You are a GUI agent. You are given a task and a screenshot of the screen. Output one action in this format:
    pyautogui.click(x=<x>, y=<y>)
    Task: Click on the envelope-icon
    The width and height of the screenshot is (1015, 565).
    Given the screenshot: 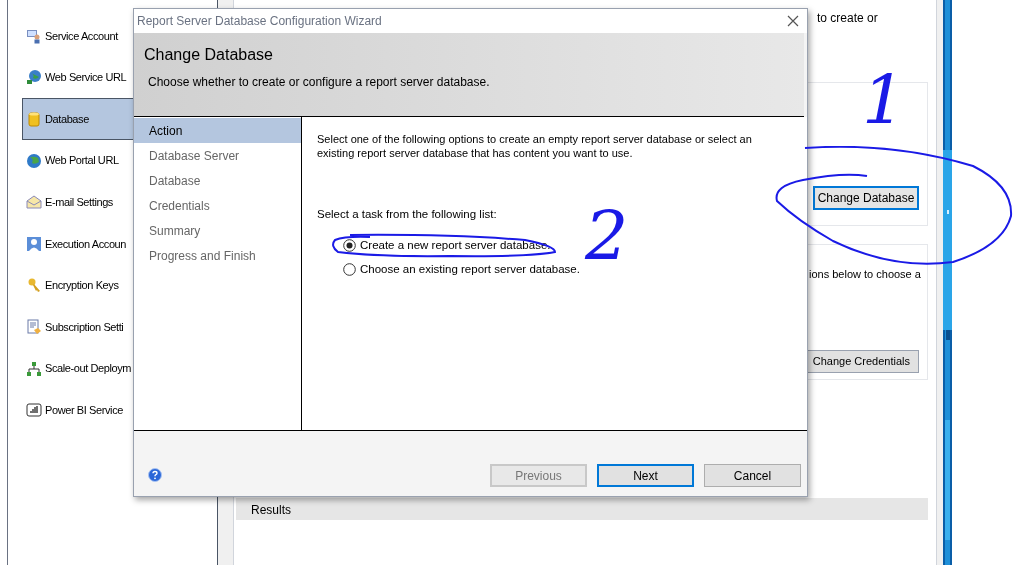 What is the action you would take?
    pyautogui.click(x=34, y=202)
    